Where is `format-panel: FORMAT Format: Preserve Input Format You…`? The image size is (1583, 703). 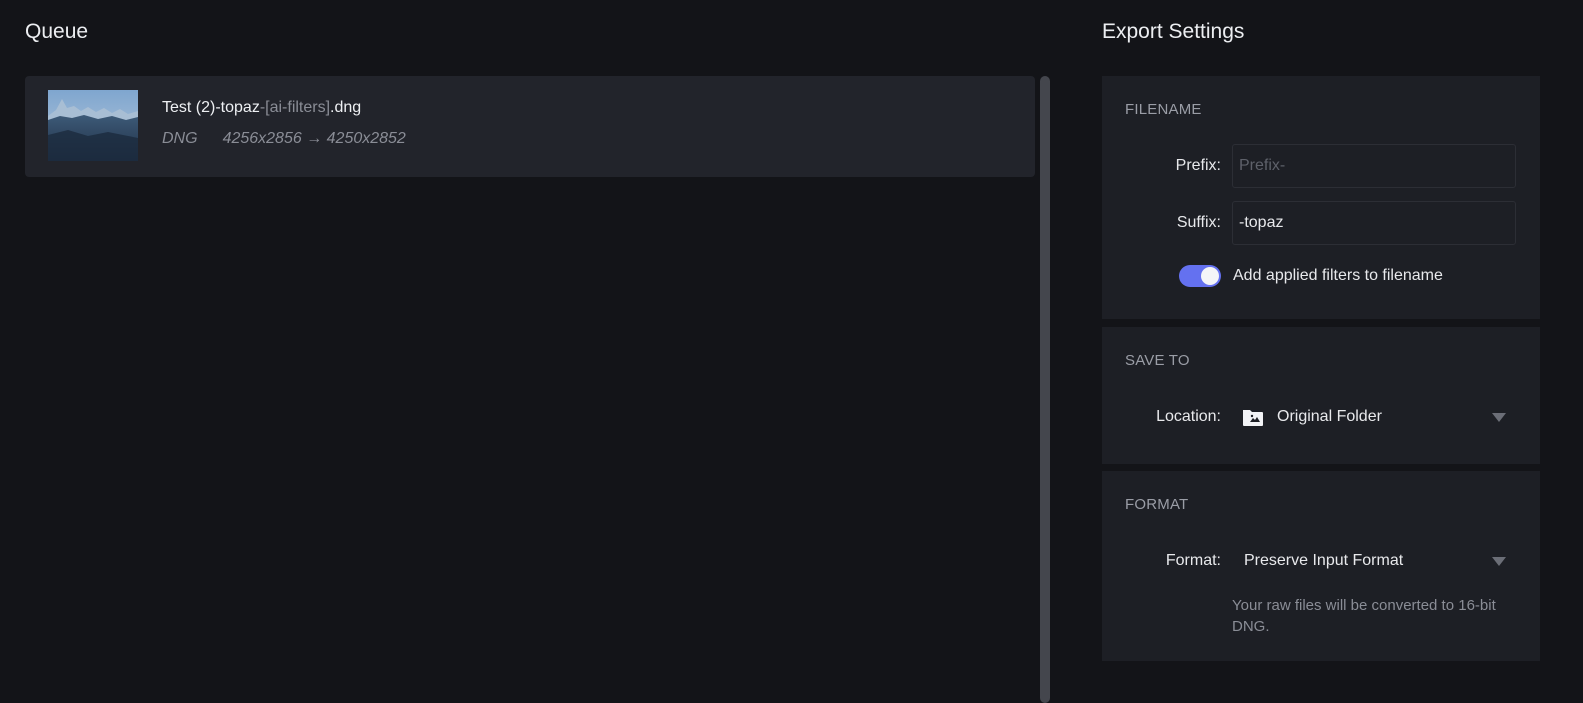
format-panel: FORMAT Format: Preserve Input Format You… is located at coordinates (1321, 566).